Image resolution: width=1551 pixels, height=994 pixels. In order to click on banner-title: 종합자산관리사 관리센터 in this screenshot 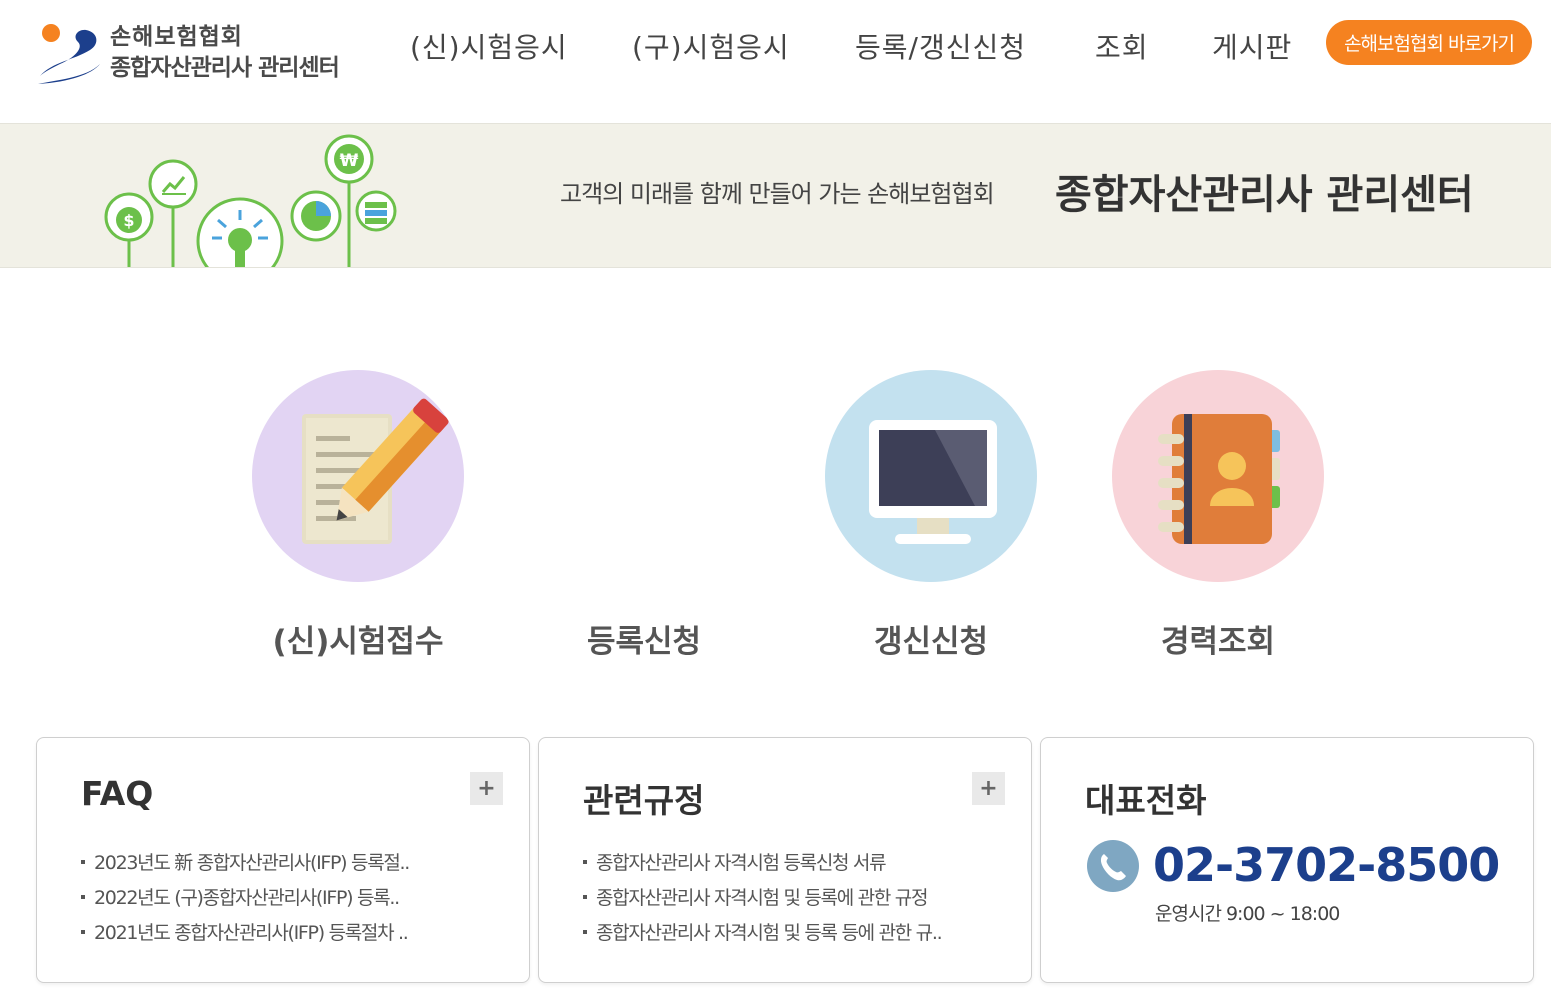, I will do `click(1264, 195)`.